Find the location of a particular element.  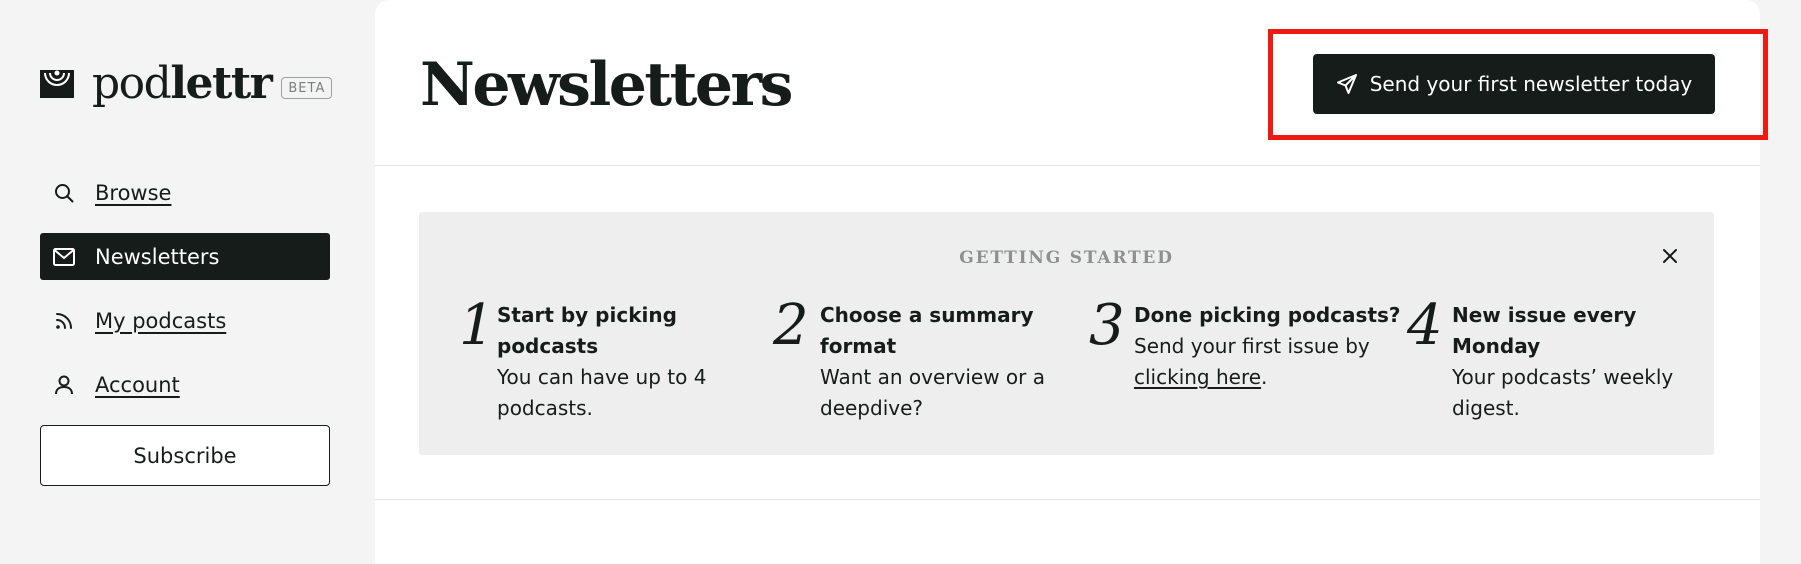

send-icon is located at coordinates (1346, 84).